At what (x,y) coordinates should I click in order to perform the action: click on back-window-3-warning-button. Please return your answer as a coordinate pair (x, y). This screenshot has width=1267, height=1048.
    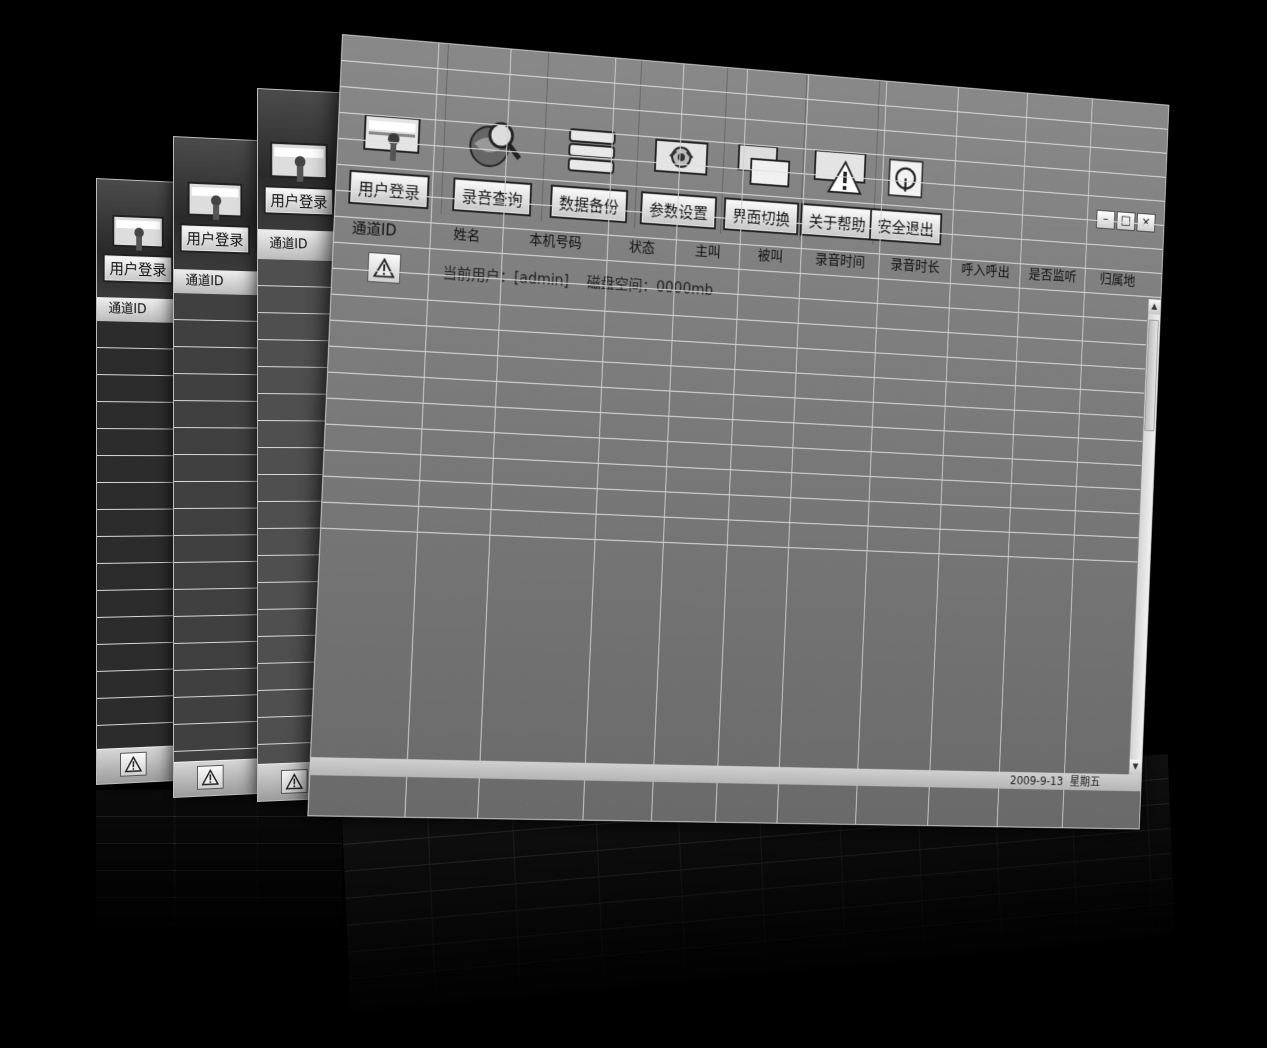
    Looking at the image, I should click on (294, 781).